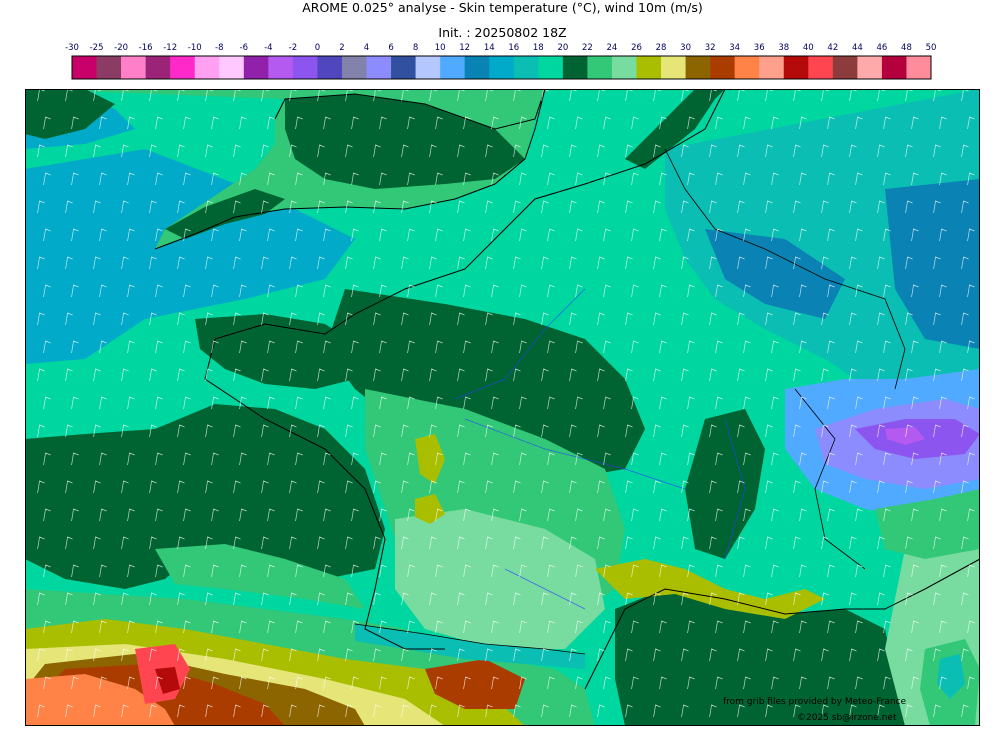  I want to click on legend-tick-label: -20, so click(121, 48).